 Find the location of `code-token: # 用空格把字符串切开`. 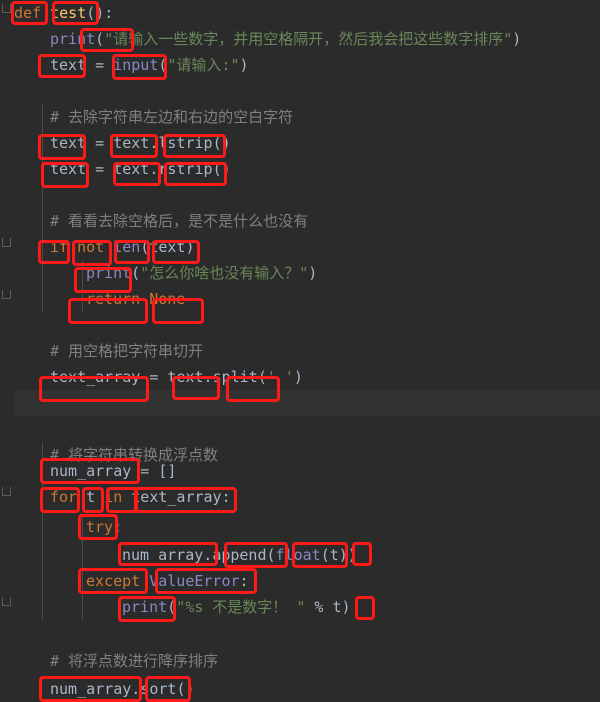

code-token: # 用空格把字符串切开 is located at coordinates (127, 351).